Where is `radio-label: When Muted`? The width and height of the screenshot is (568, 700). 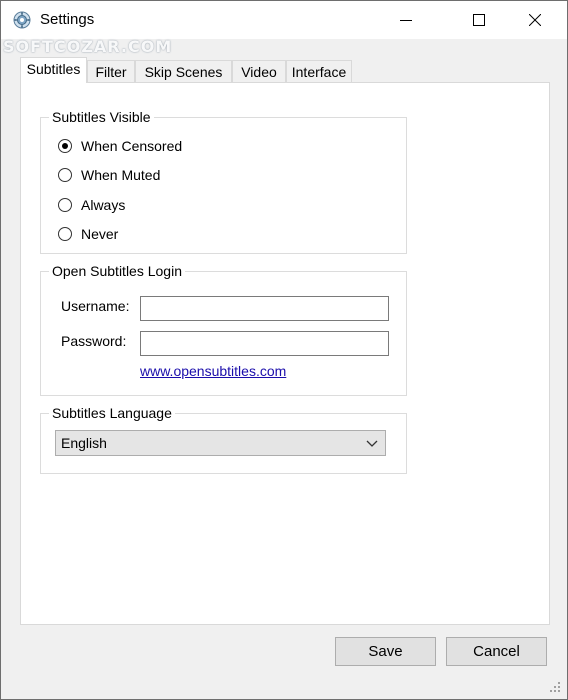 radio-label: When Muted is located at coordinates (121, 175).